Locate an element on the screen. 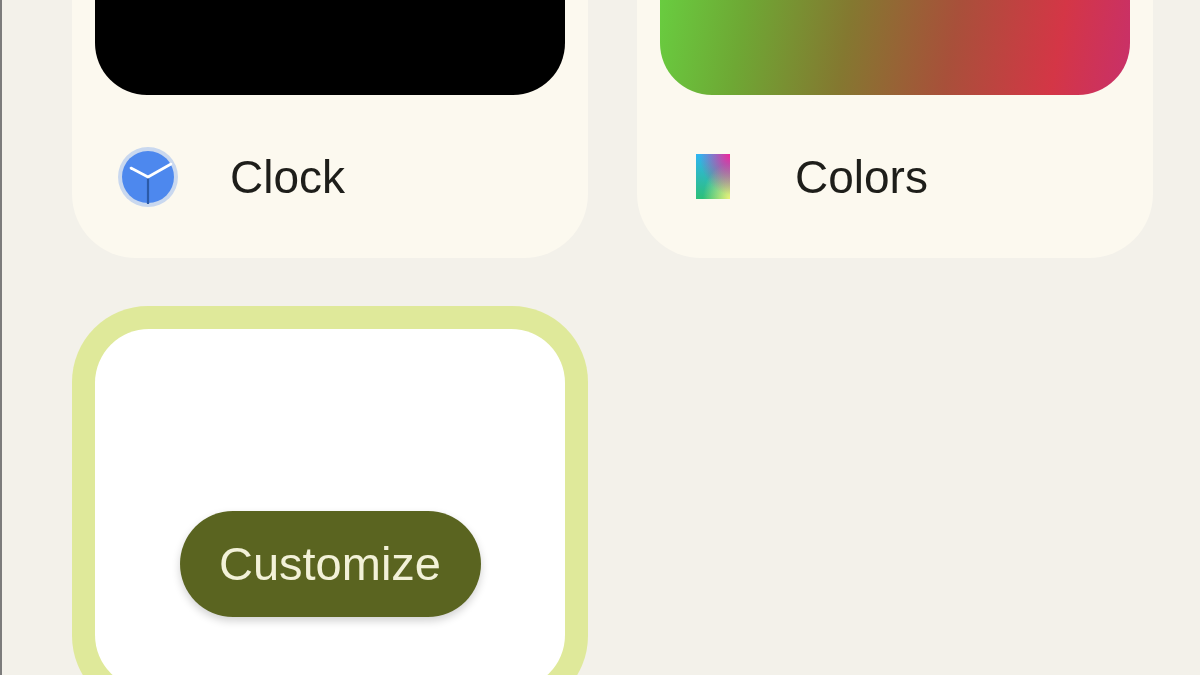 Image resolution: width=1200 pixels, height=675 pixels. option-label: Clock is located at coordinates (288, 176).